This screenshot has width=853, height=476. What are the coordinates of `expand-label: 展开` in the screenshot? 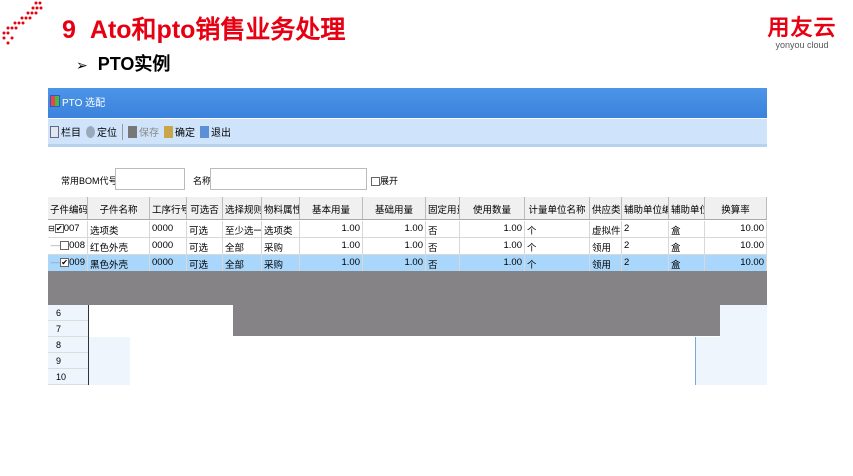 It's located at (389, 181).